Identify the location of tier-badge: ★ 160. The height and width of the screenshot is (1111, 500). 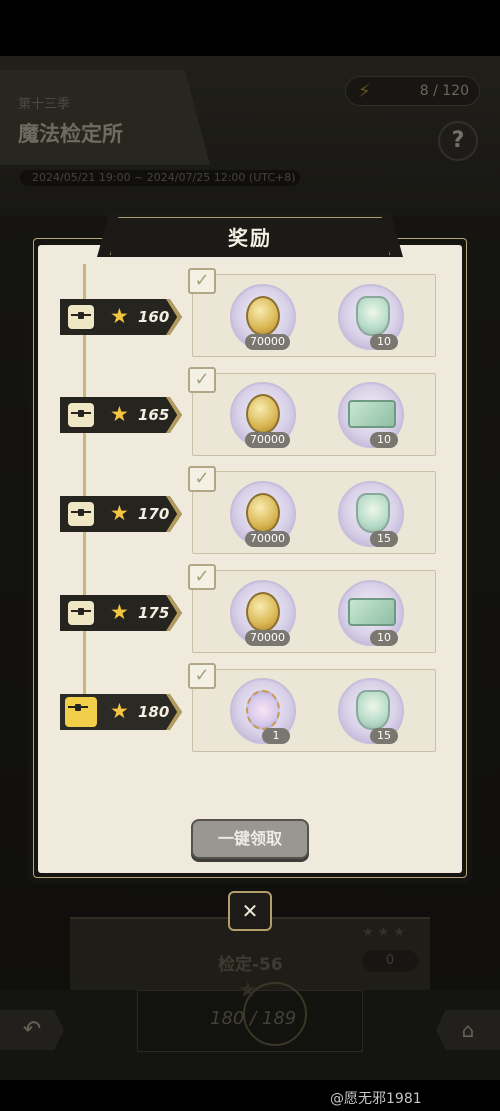
(121, 317).